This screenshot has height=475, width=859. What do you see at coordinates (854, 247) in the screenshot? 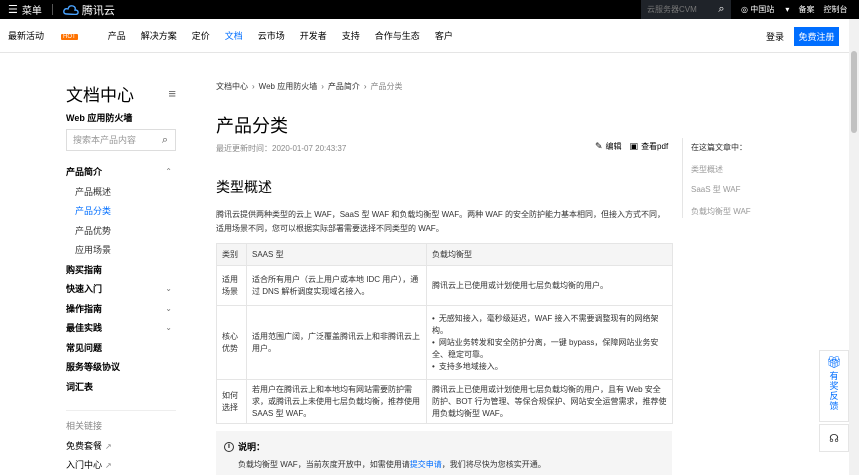
I see `page-scrollbar` at bounding box center [854, 247].